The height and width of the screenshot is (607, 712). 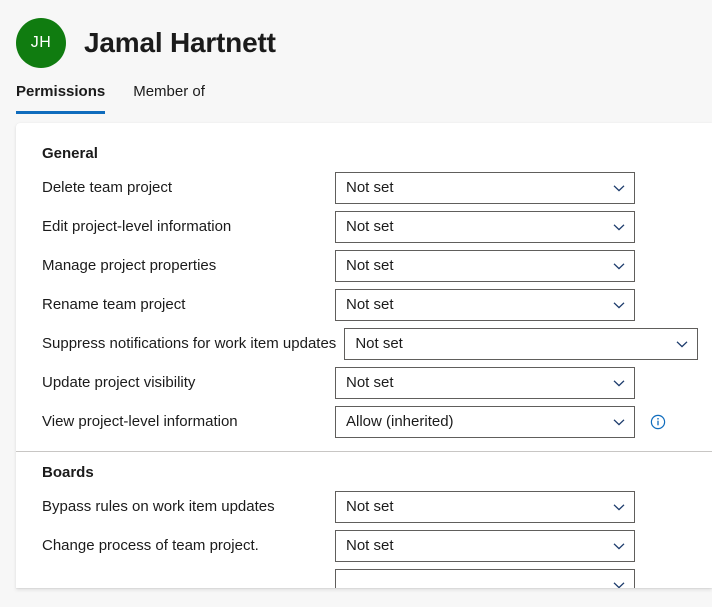 I want to click on identity-block: JH Jamal Hartnett, so click(x=364, y=43).